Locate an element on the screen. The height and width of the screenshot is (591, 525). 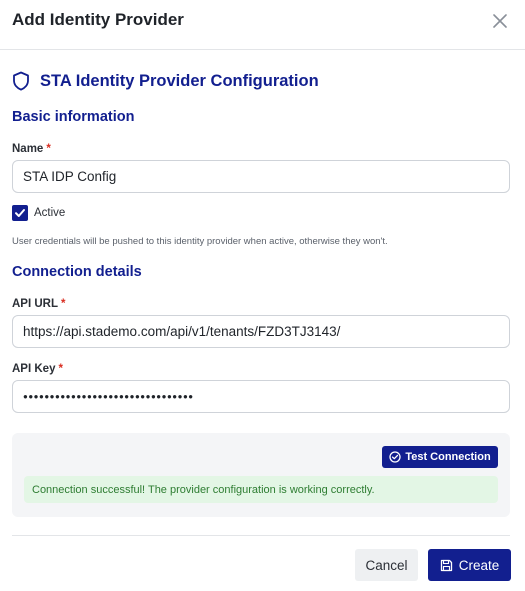
active-checkbox-row: Active is located at coordinates (38, 213).